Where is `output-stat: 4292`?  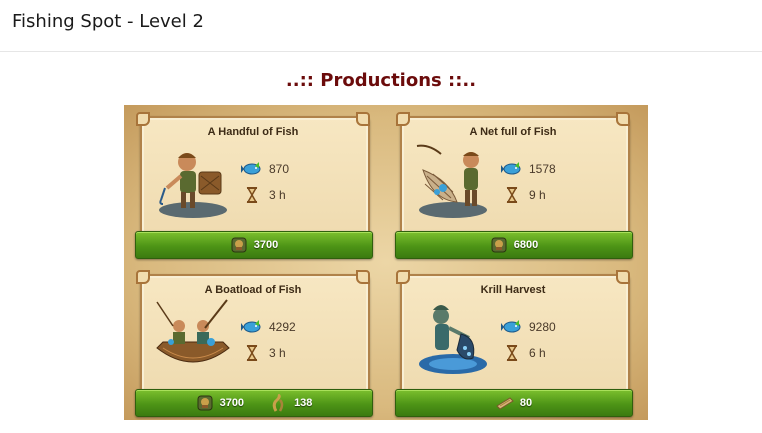
output-stat: 4292 is located at coordinates (268, 327).